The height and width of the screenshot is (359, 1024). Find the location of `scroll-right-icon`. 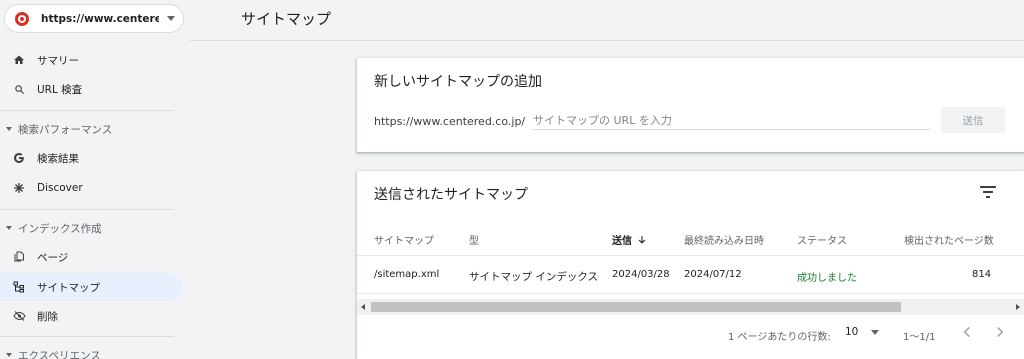

scroll-right-icon is located at coordinates (1018, 307).